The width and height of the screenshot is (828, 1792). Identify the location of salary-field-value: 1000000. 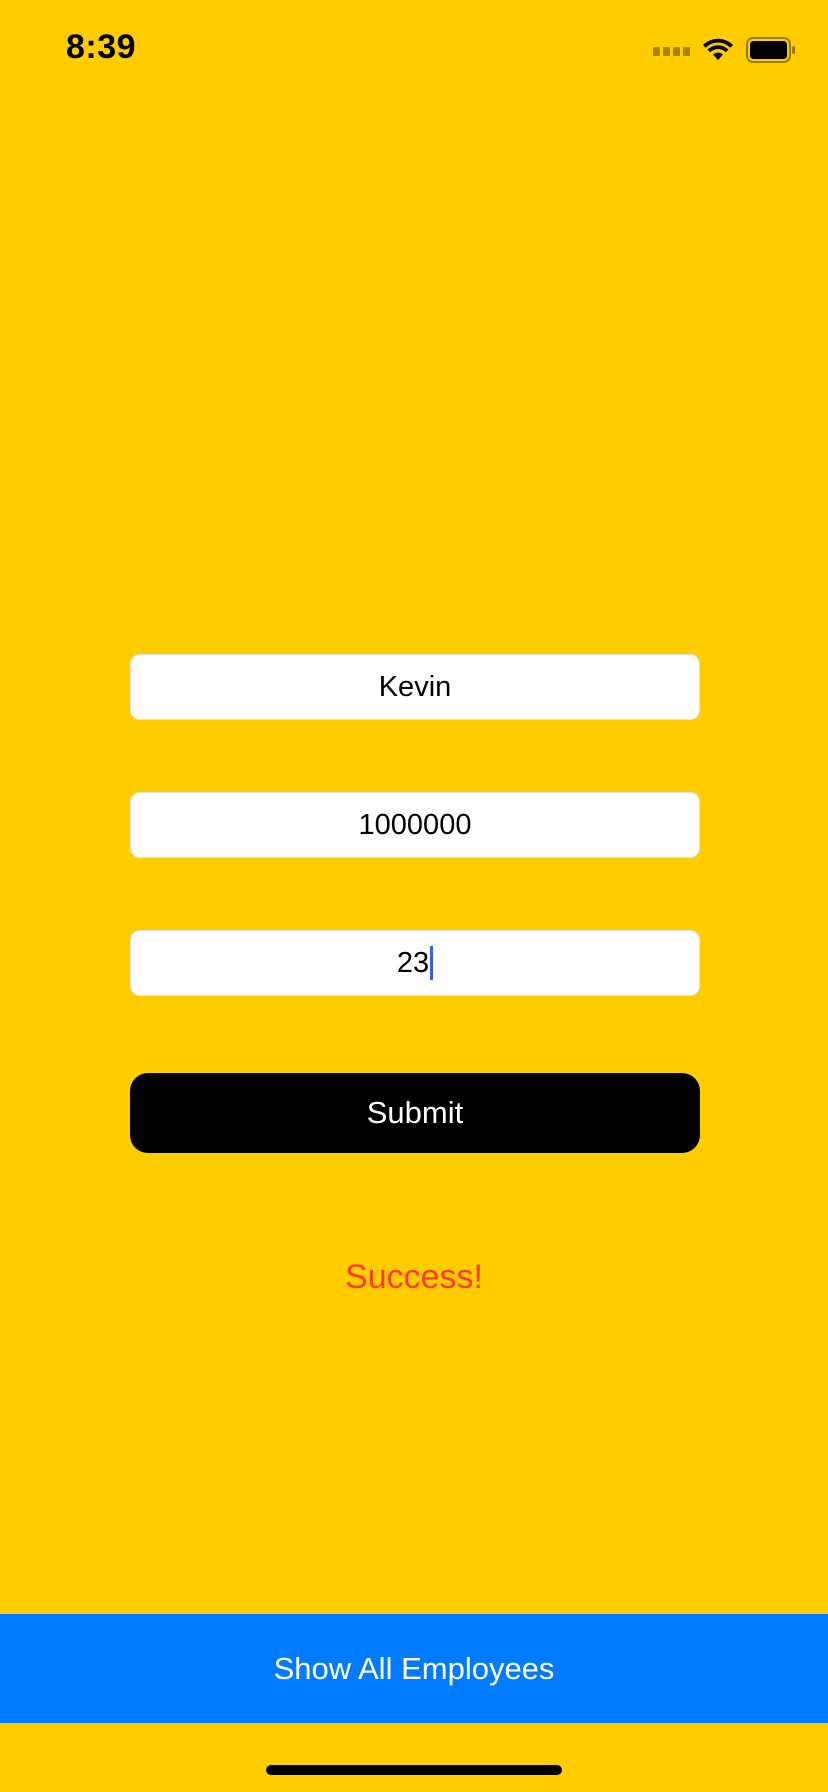
(415, 824).